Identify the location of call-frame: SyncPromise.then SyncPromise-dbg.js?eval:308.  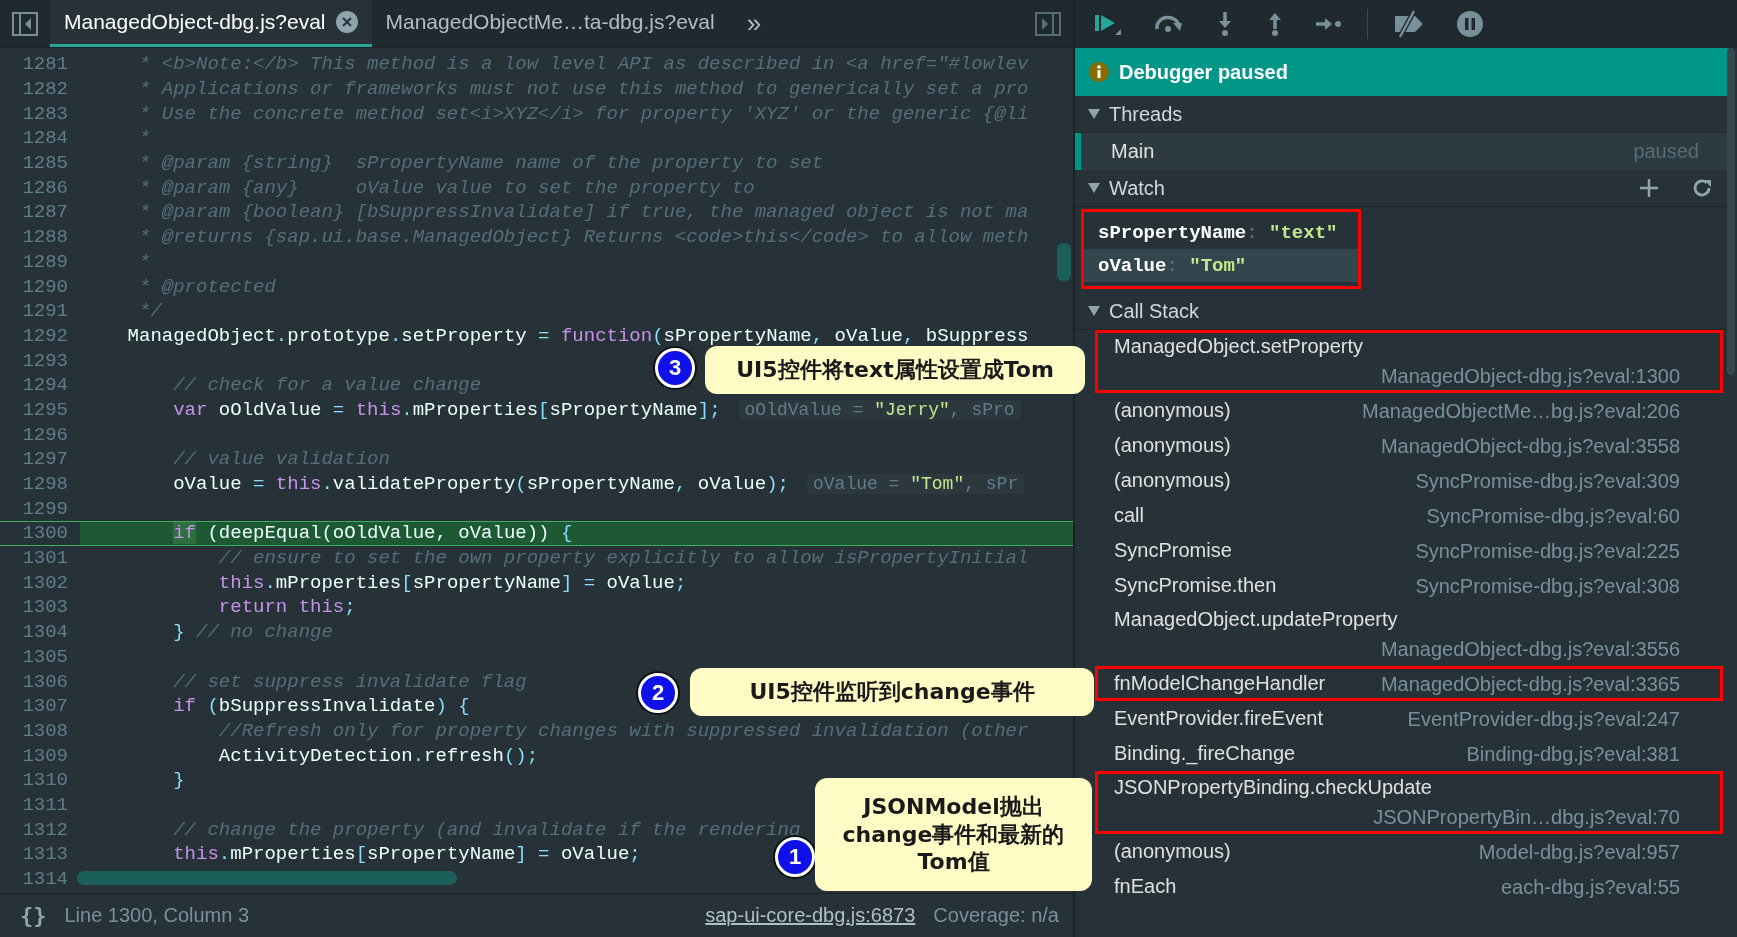
(1409, 585).